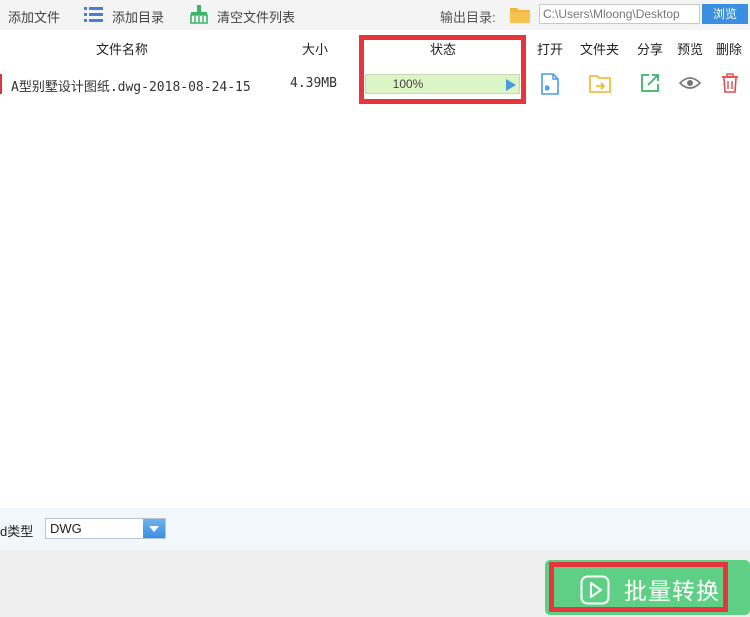 This screenshot has height=617, width=750. Describe the element at coordinates (315, 49) in the screenshot. I see `header-size: 大小` at that location.